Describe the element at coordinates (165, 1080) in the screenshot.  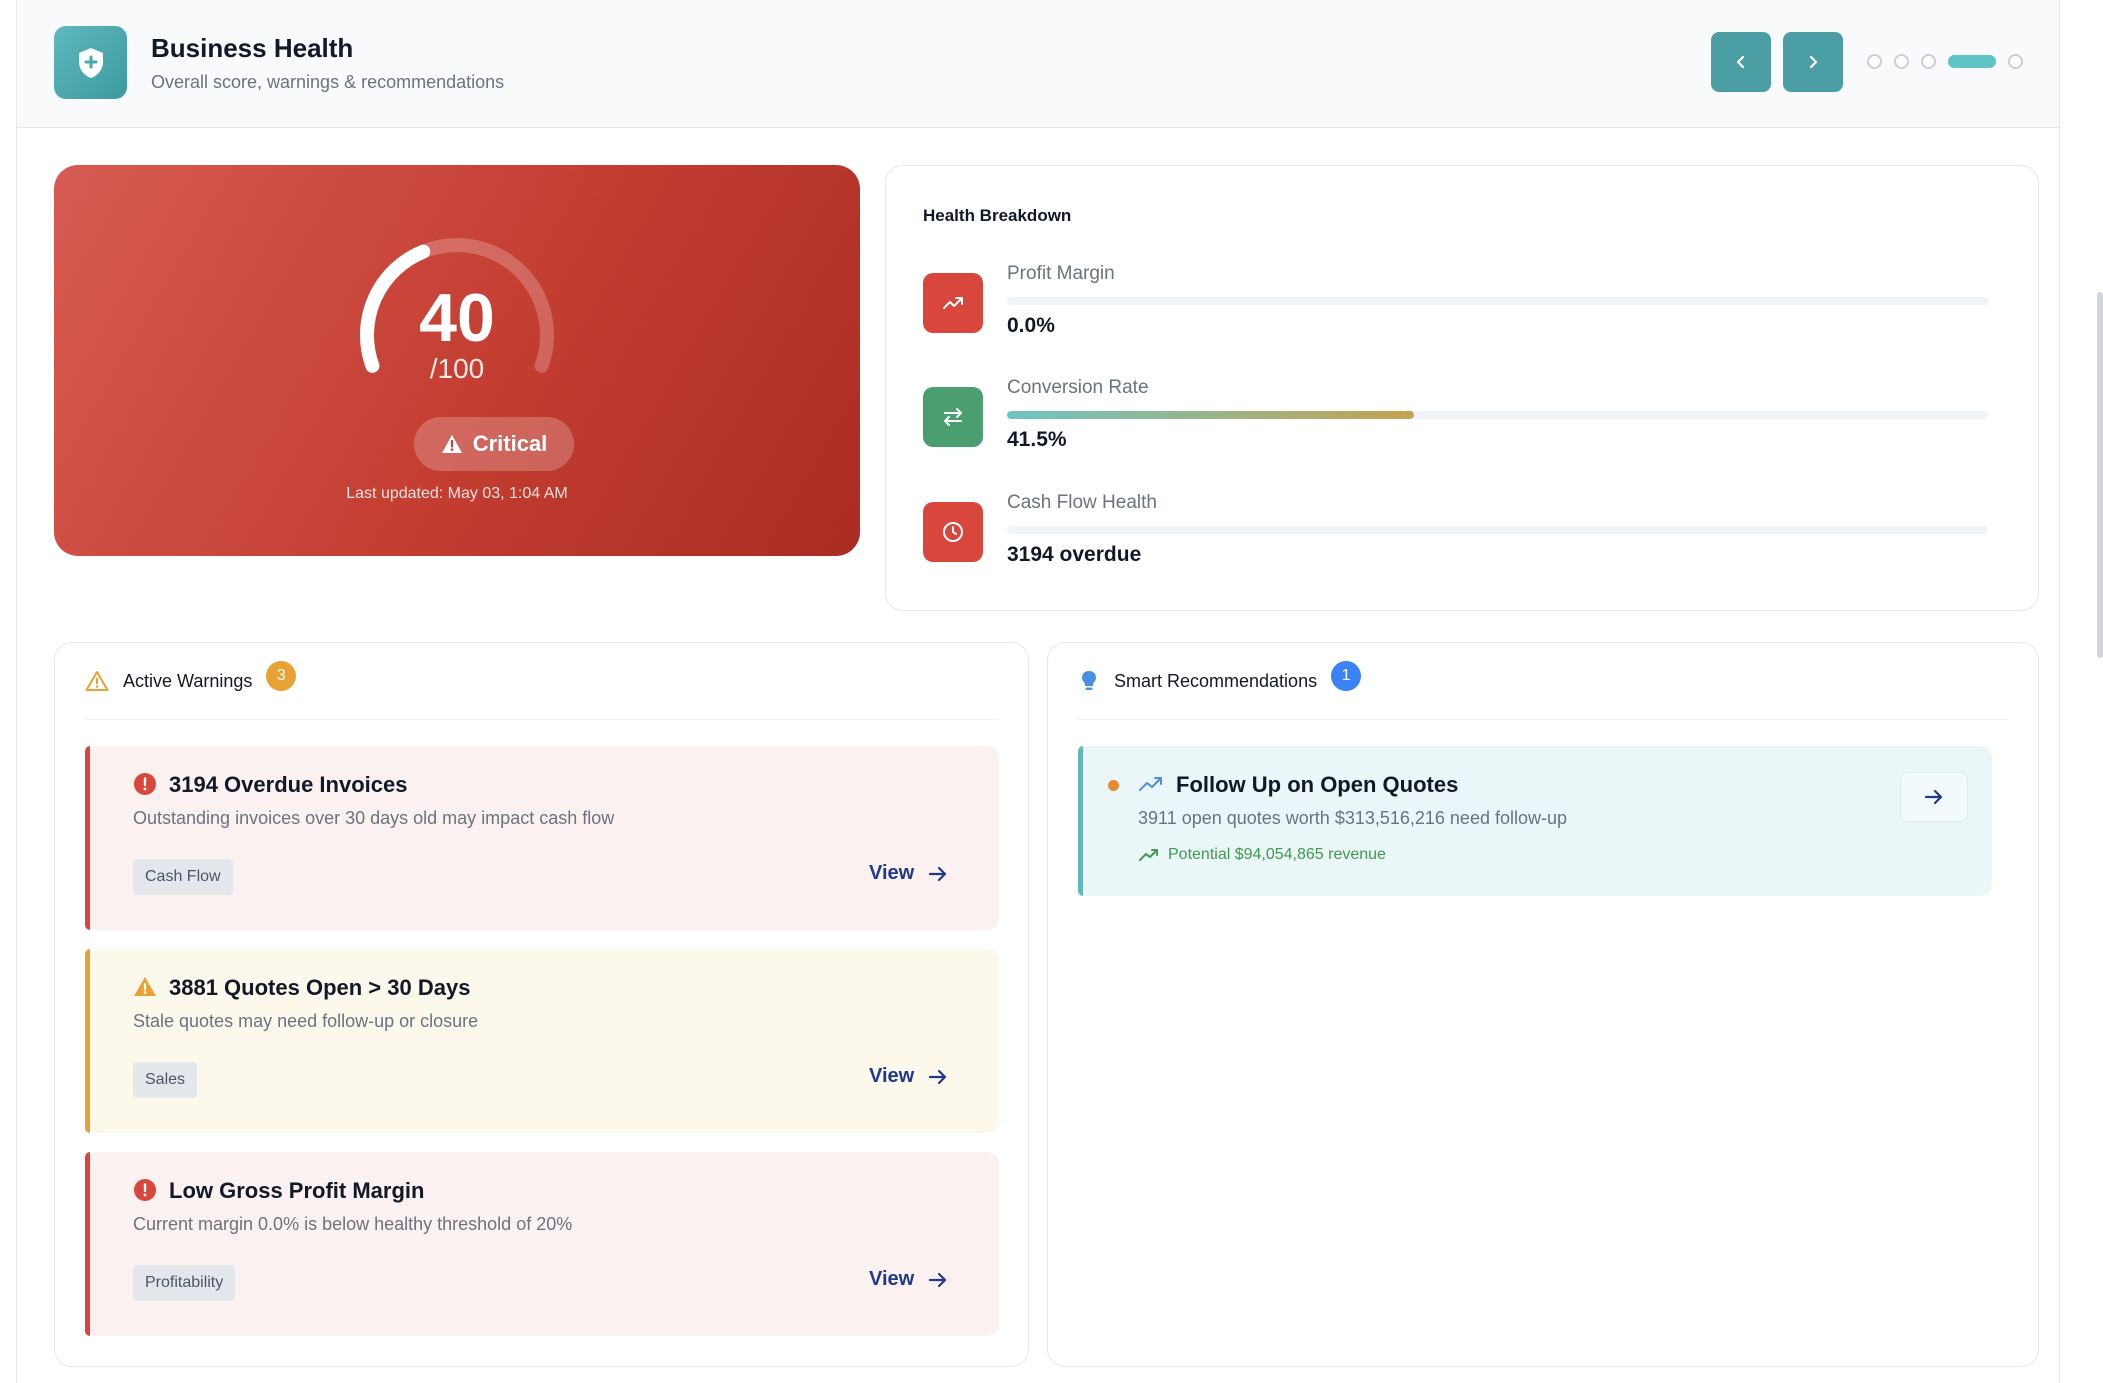
I see `warning-tag: Sales` at that location.